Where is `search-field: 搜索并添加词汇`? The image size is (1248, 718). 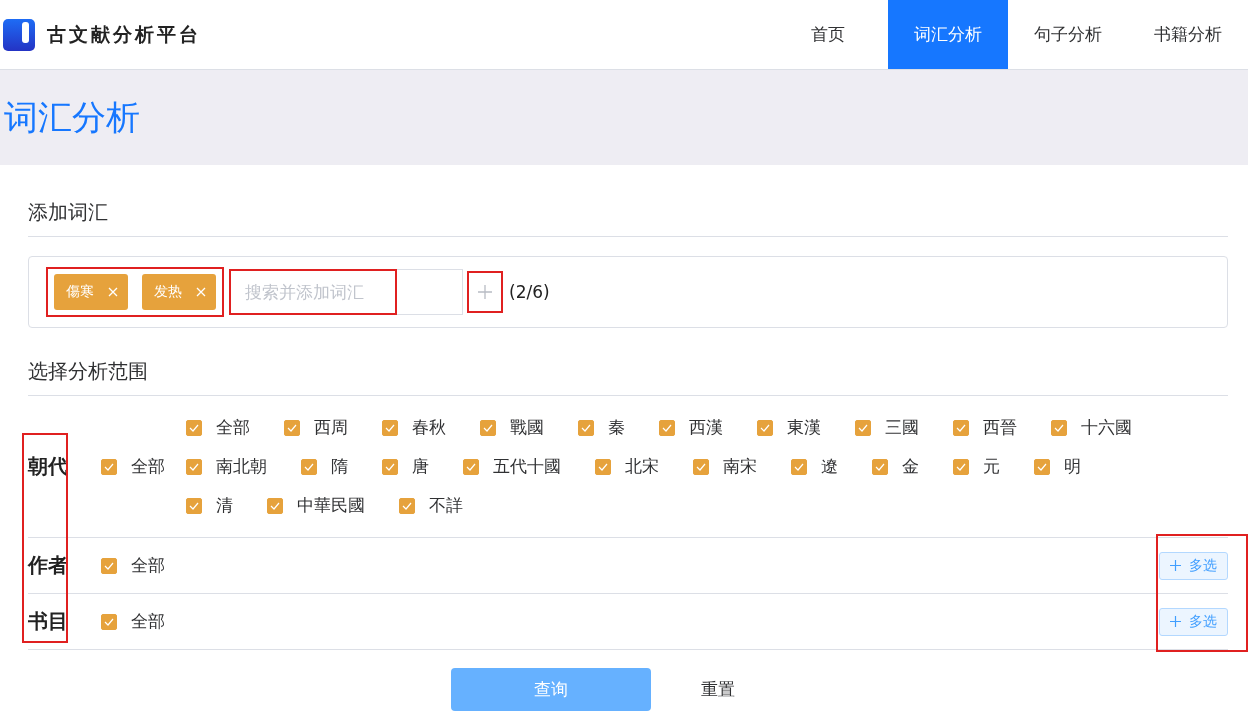 search-field: 搜索并添加词汇 is located at coordinates (313, 292).